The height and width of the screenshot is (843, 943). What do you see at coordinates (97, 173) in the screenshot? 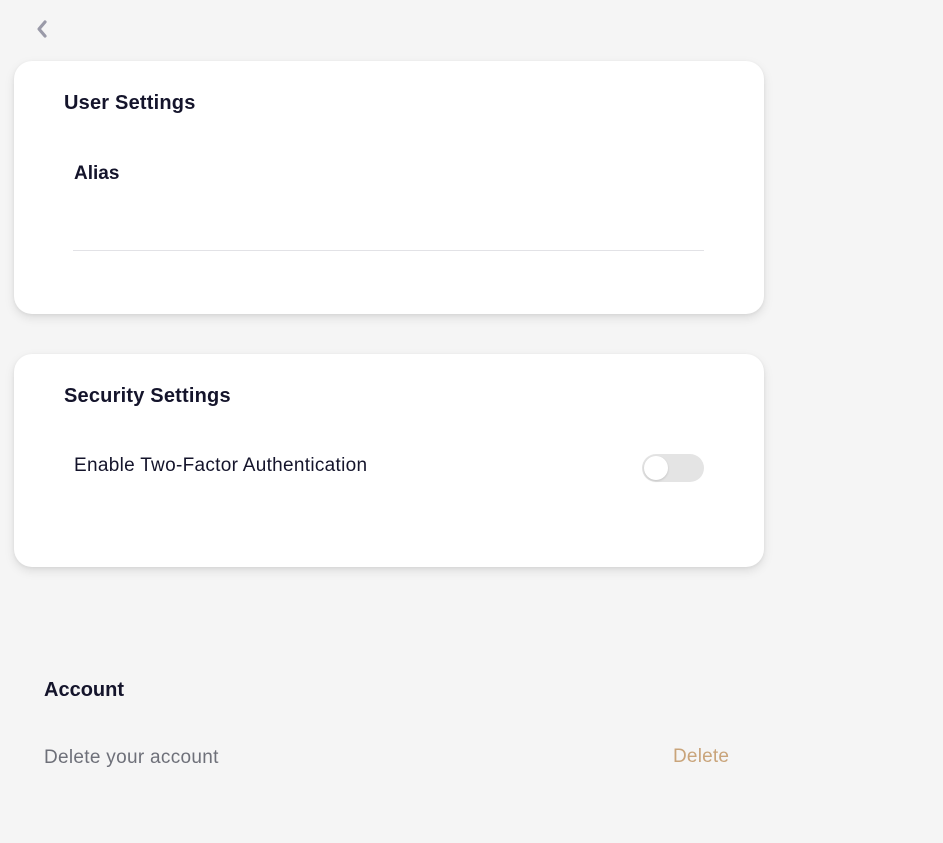
I see `alias-label: Alias` at bounding box center [97, 173].